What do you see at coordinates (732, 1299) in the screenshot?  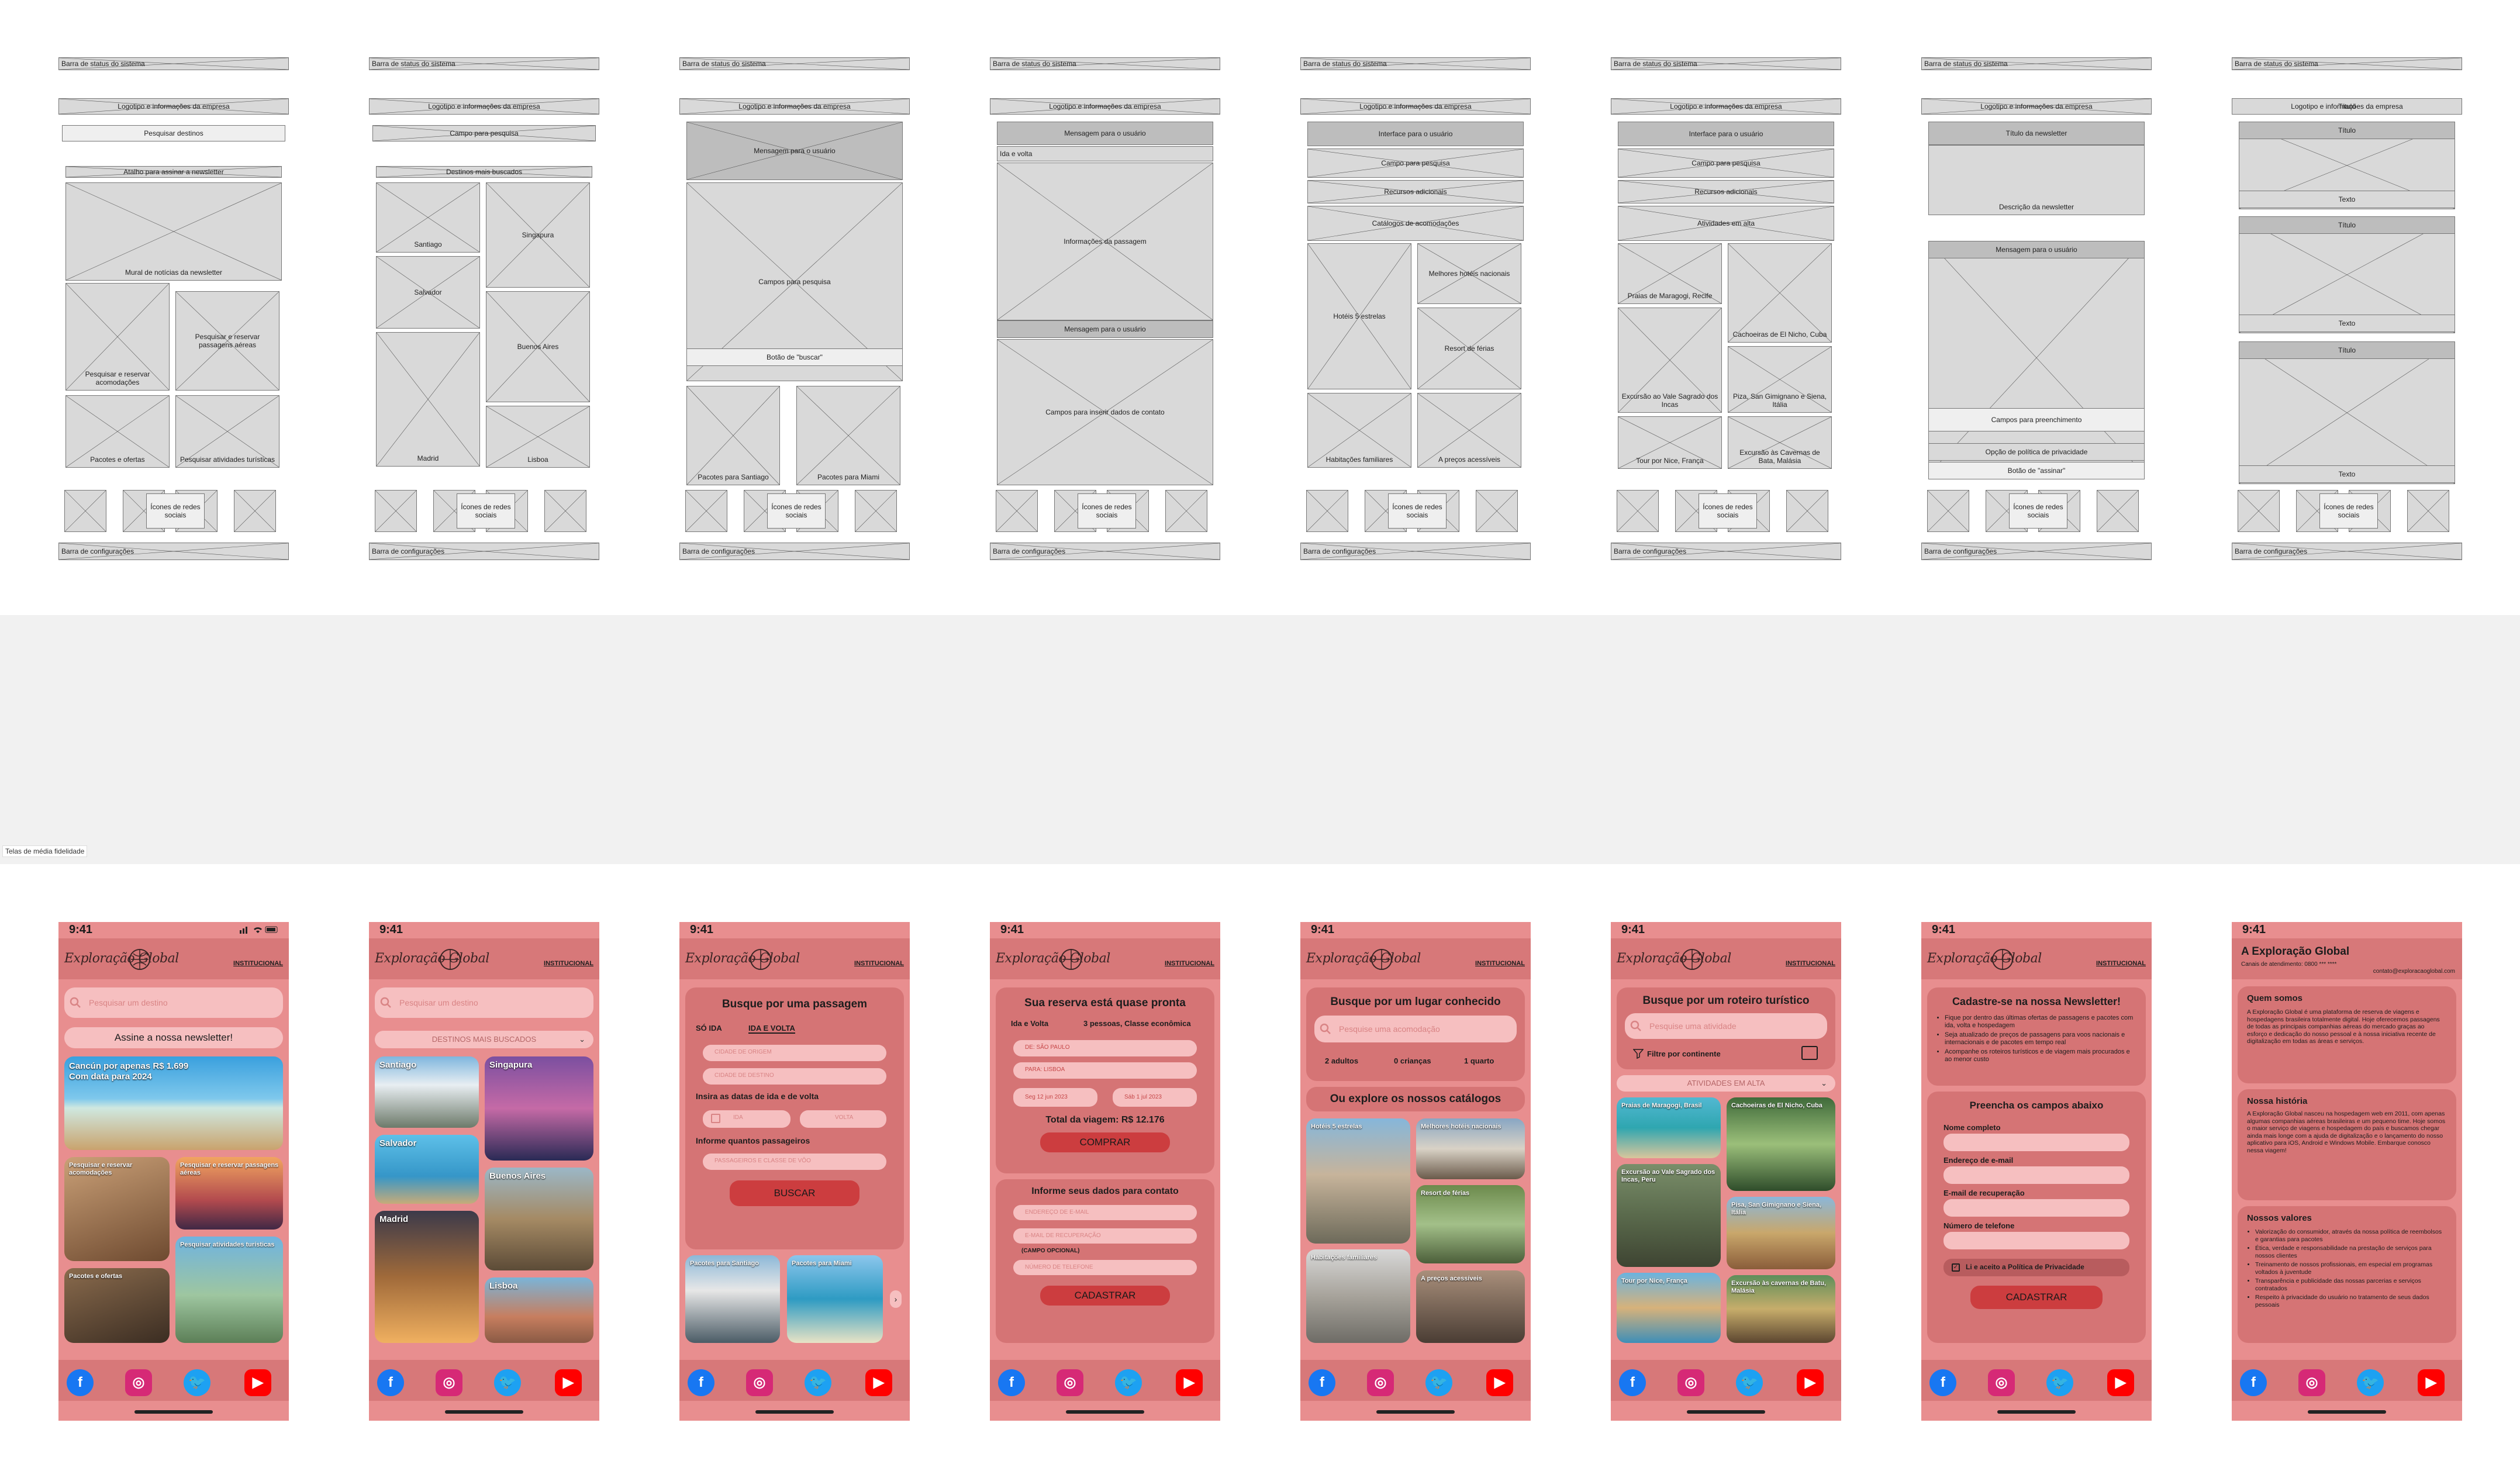 I see `package-santiago: Pacotes para Santiago` at bounding box center [732, 1299].